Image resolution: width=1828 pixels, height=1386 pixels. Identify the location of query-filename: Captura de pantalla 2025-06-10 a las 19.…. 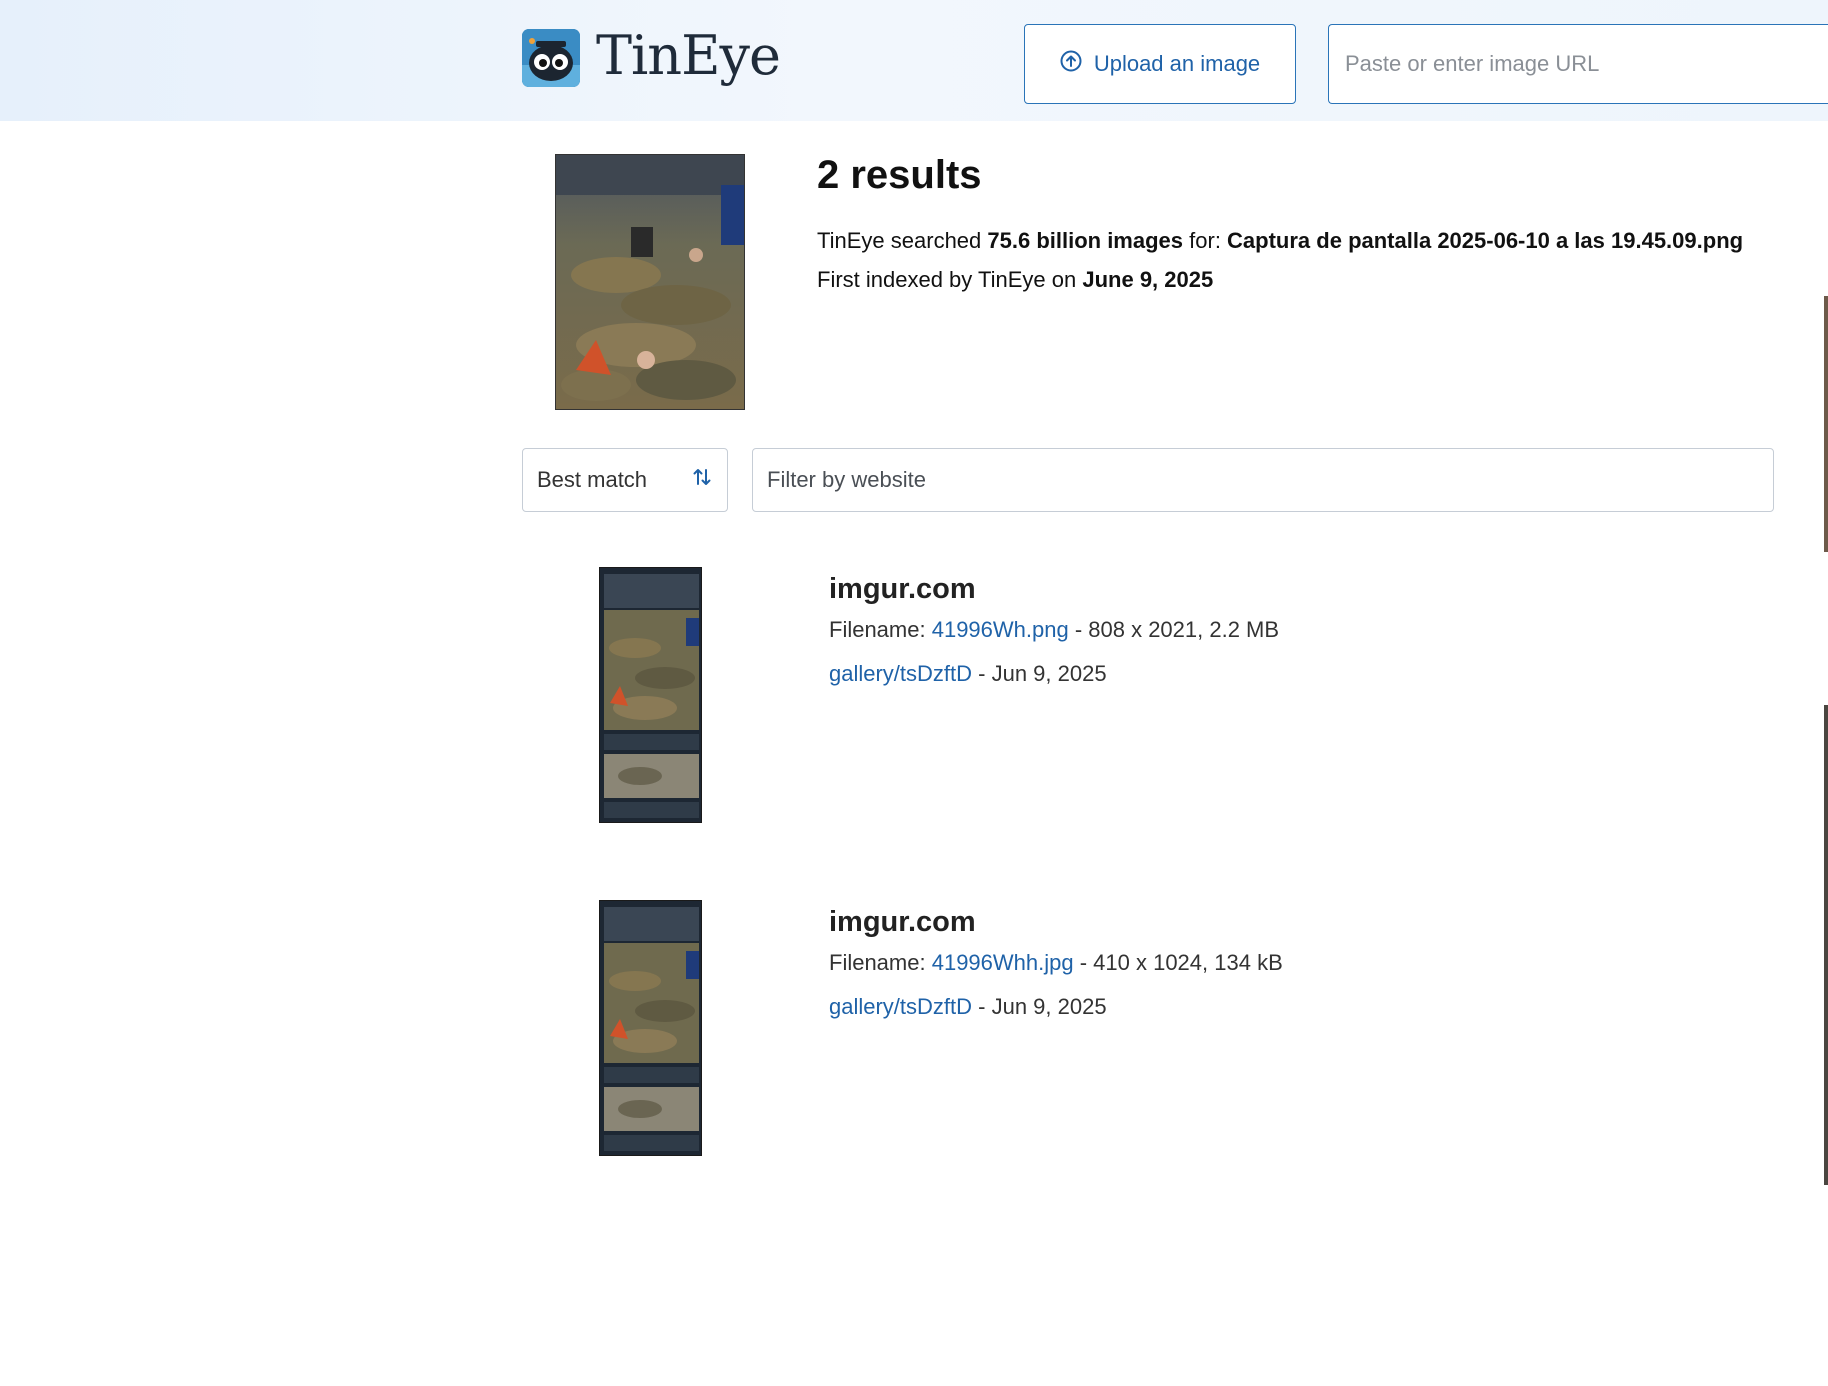
(1485, 240).